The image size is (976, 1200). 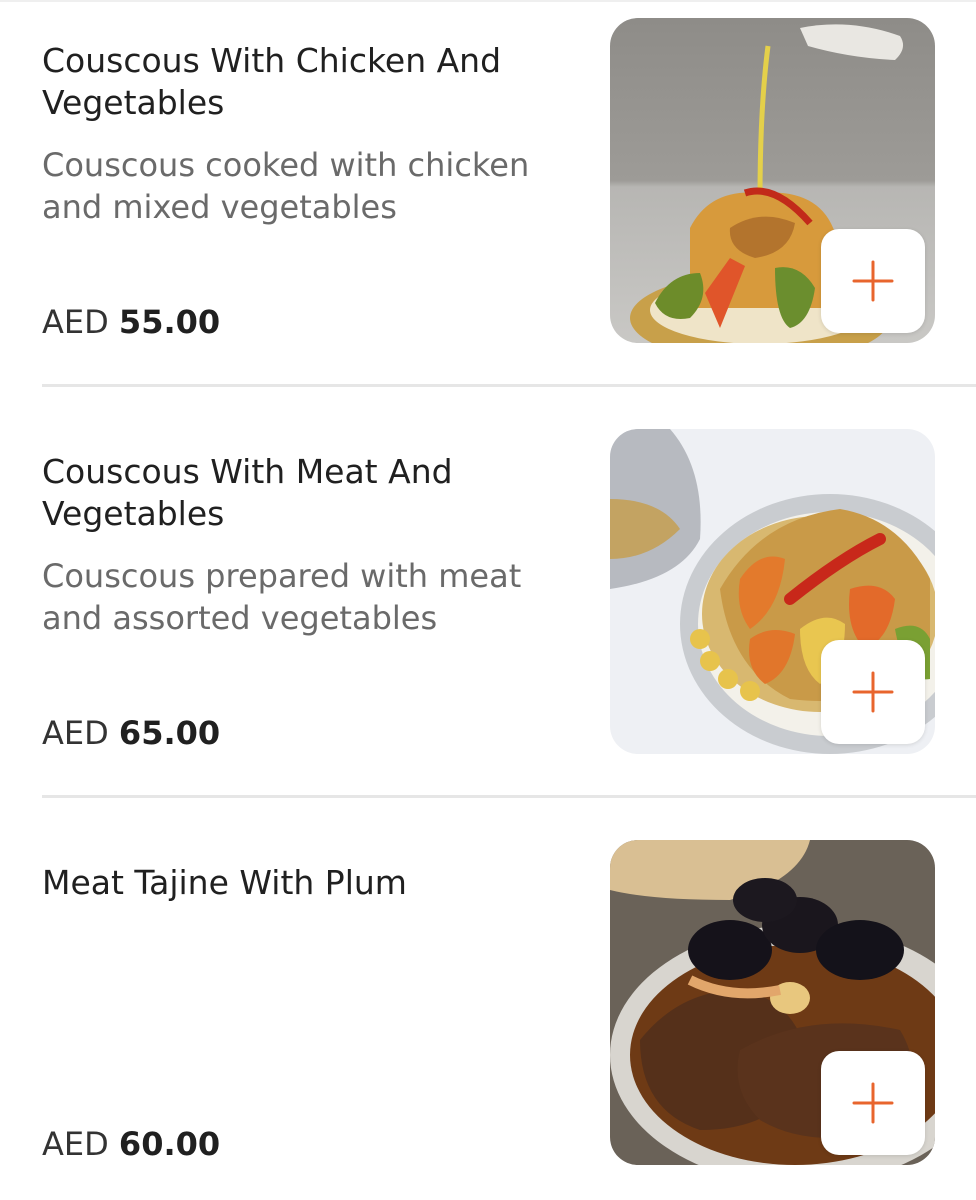 I want to click on item-price: AED 65.00, so click(x=131, y=733).